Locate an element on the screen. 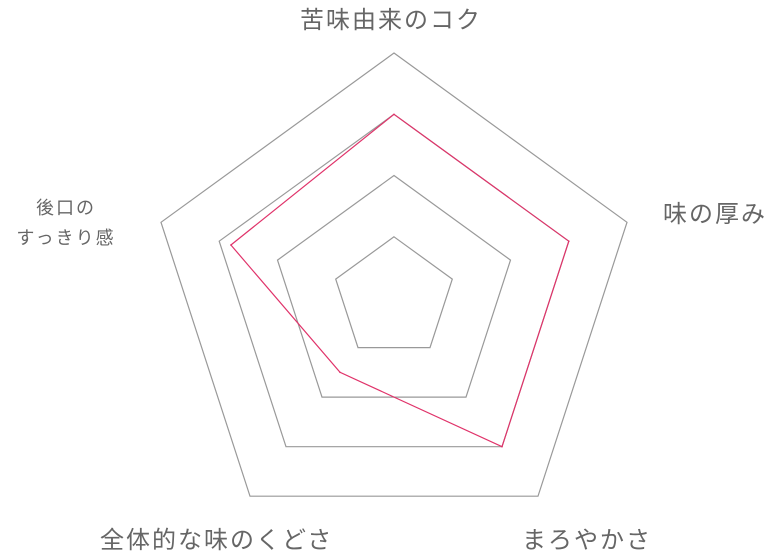 This screenshot has height=555, width=783. series-point-overall is located at coordinates (340, 372).